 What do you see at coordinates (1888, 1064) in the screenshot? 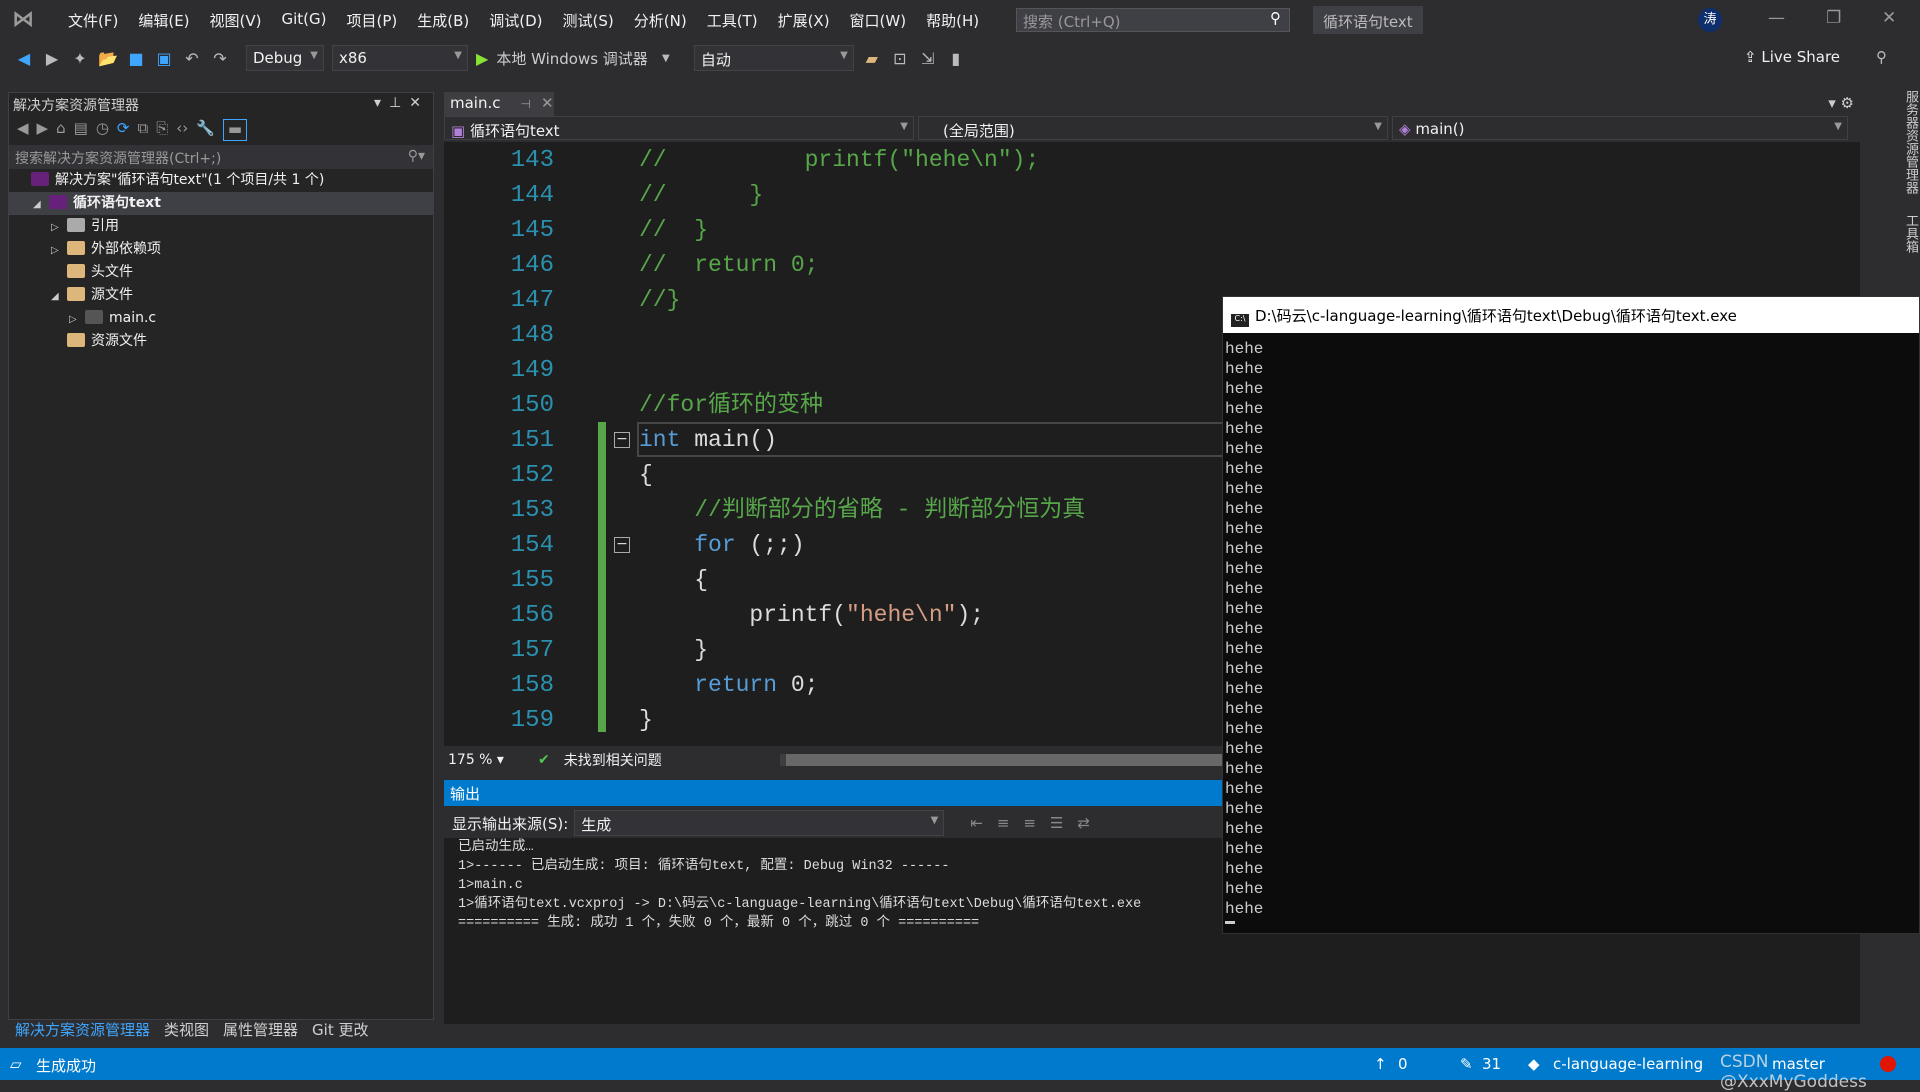
I see `notification-icon` at bounding box center [1888, 1064].